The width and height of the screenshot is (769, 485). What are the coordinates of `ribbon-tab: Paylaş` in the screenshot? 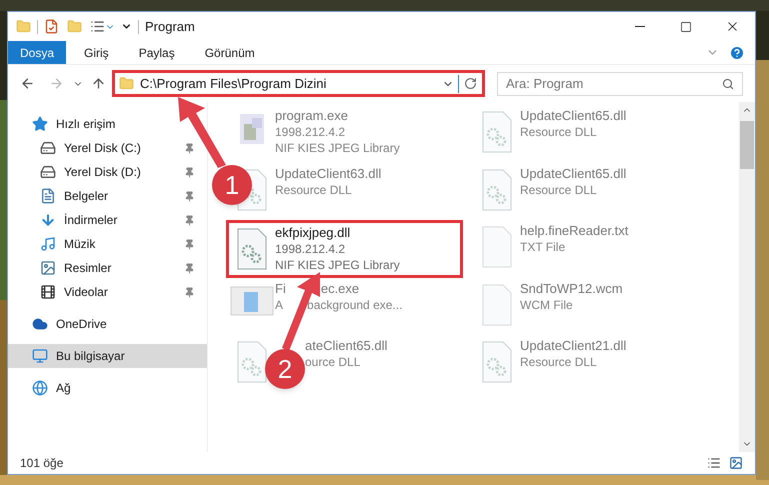 It's located at (156, 52).